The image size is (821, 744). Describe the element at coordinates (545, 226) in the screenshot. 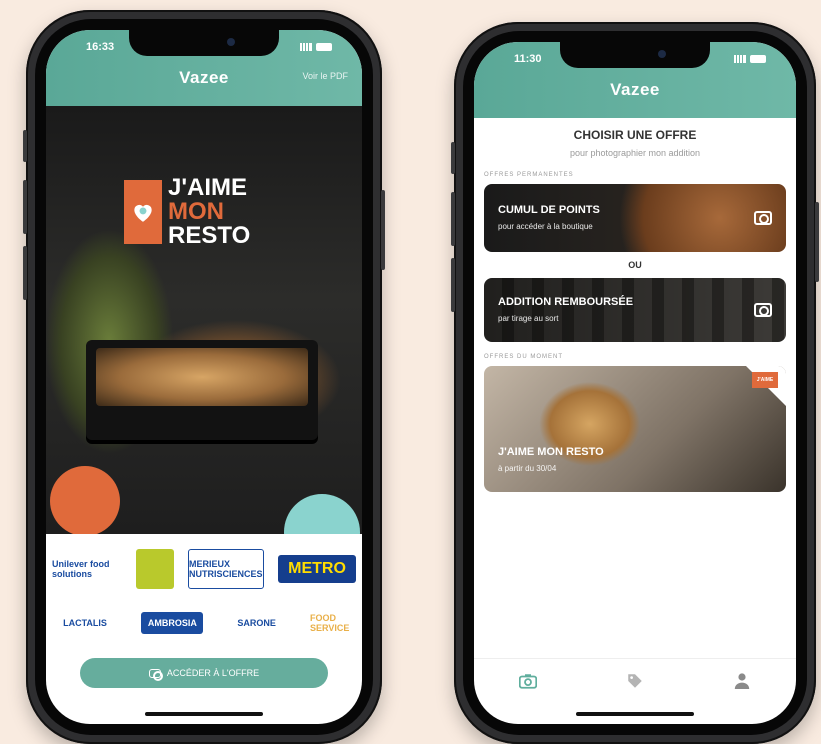

I see `offer-card-subtitle: pour accéder à la boutique` at that location.